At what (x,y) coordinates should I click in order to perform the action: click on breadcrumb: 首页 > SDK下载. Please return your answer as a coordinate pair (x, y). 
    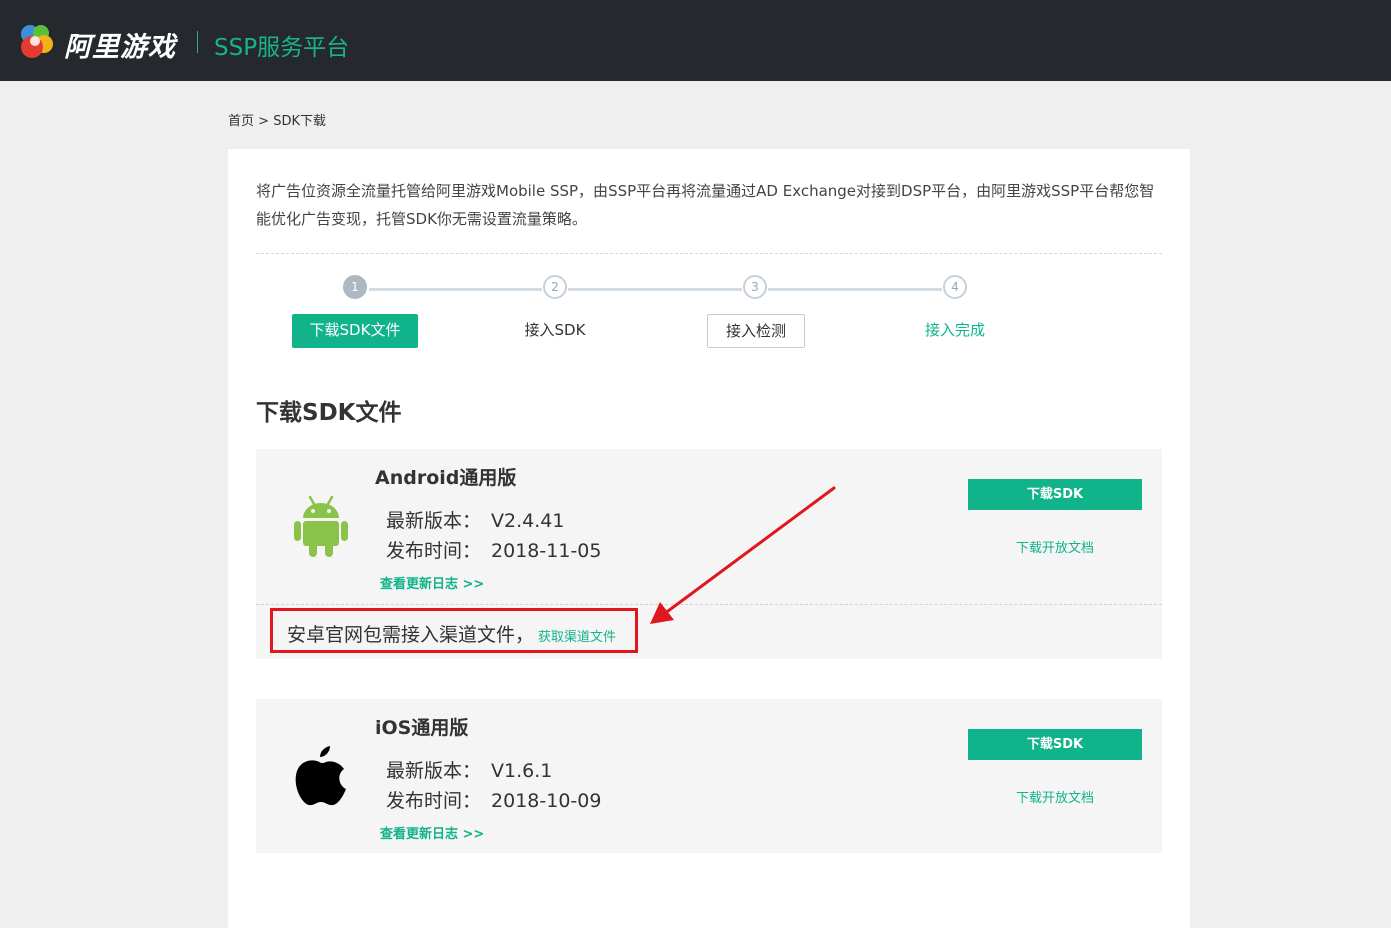
    Looking at the image, I should click on (277, 119).